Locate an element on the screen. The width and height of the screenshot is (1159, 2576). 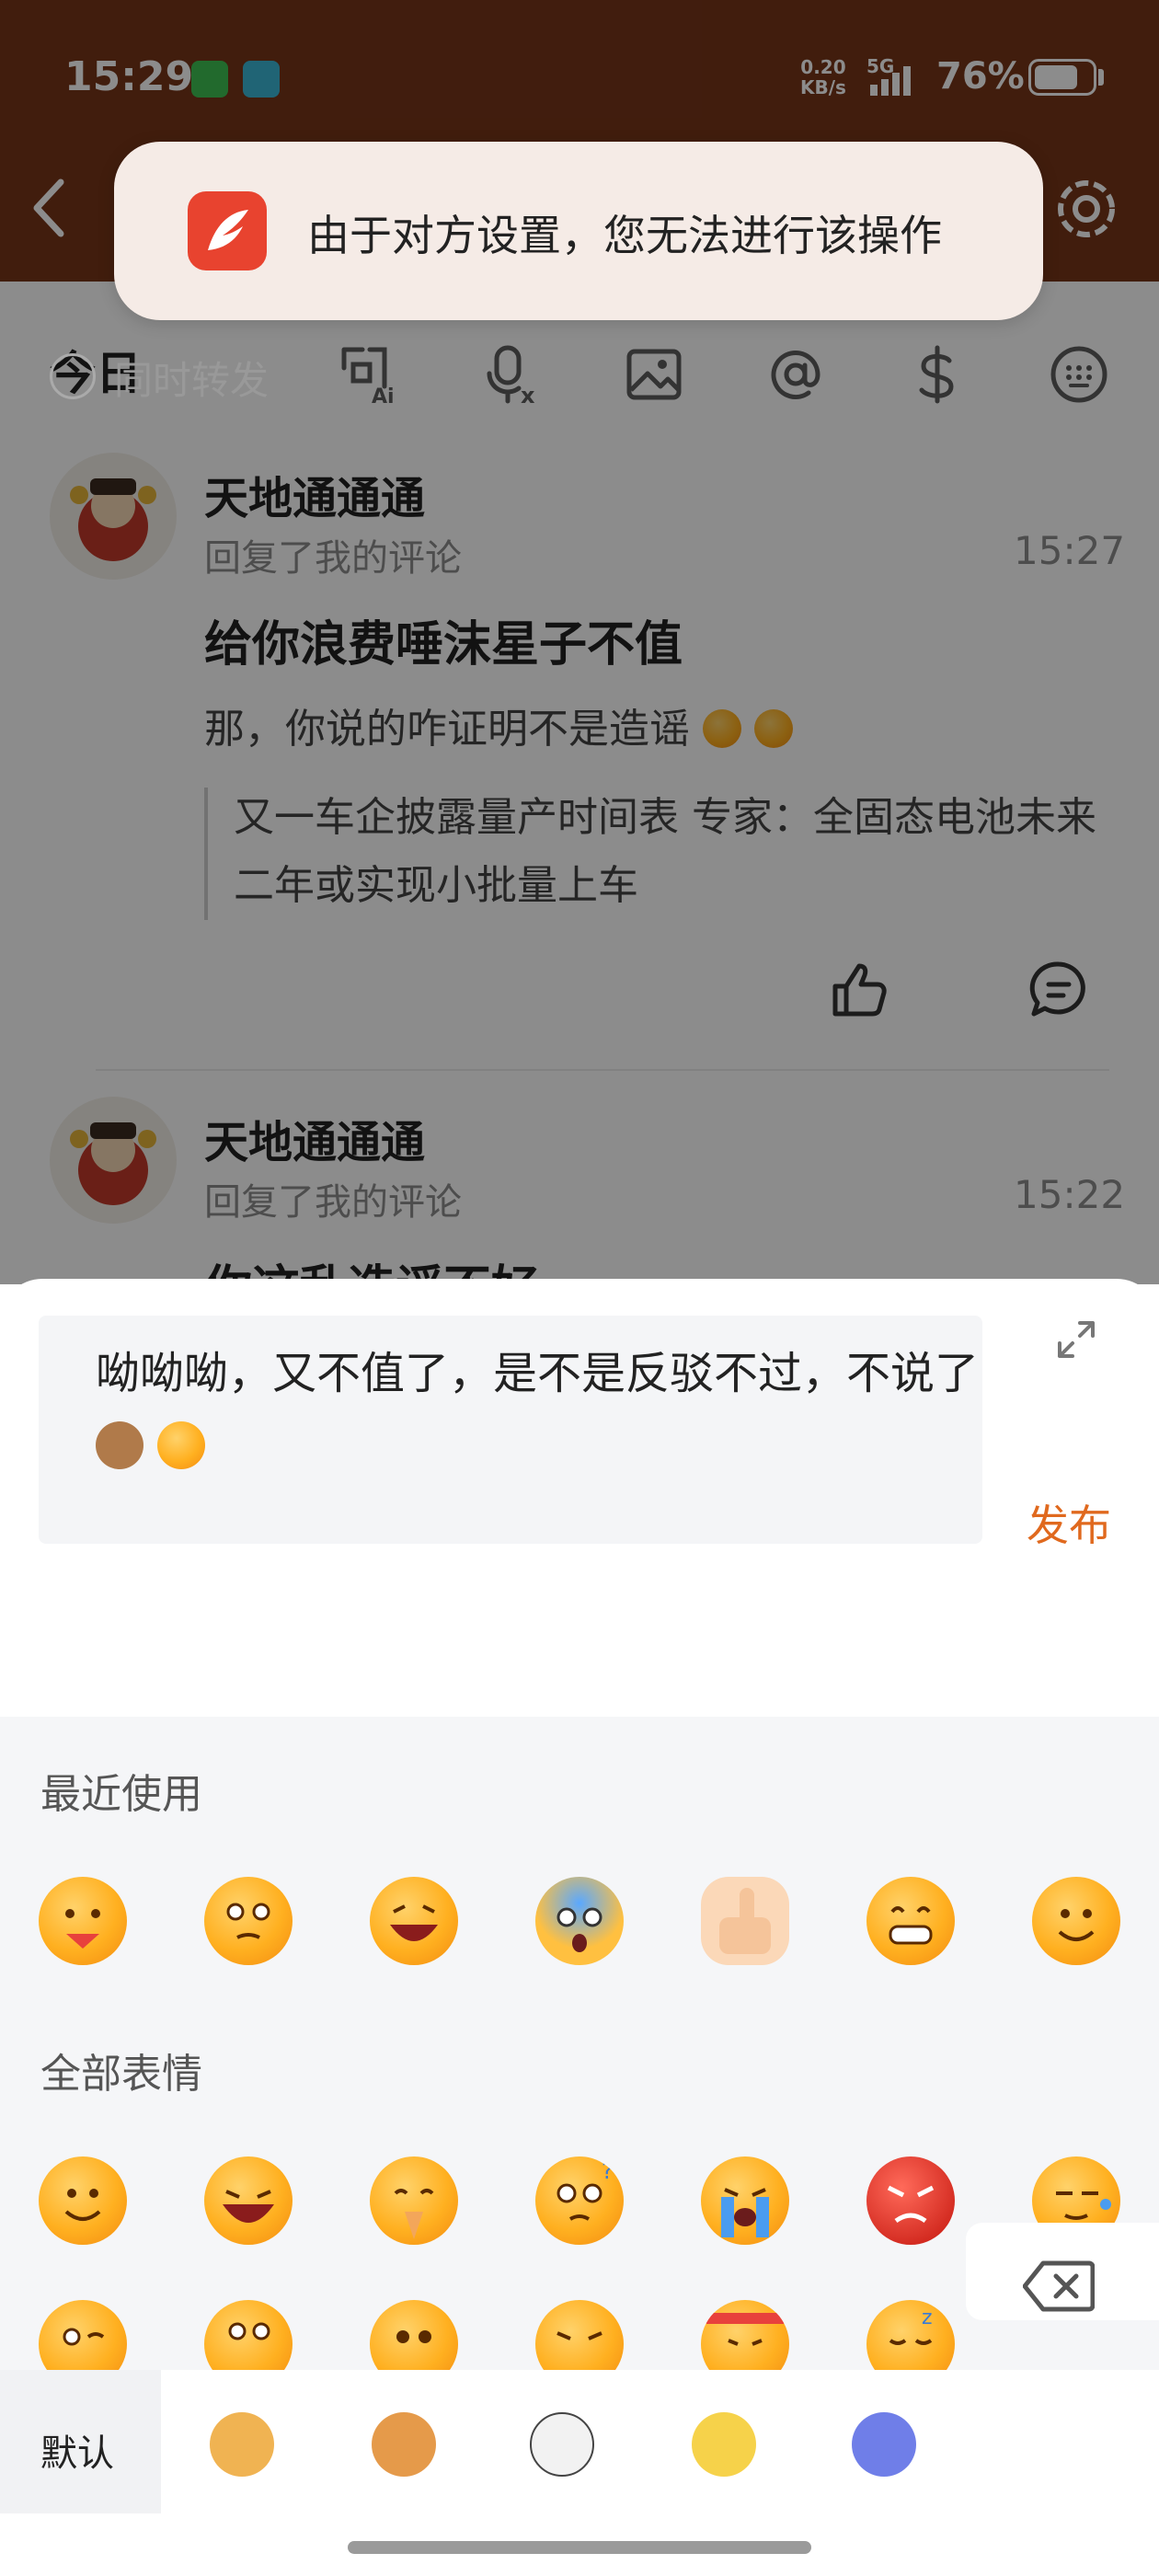
emoji-pleading-face is located at coordinates (414, 2335).